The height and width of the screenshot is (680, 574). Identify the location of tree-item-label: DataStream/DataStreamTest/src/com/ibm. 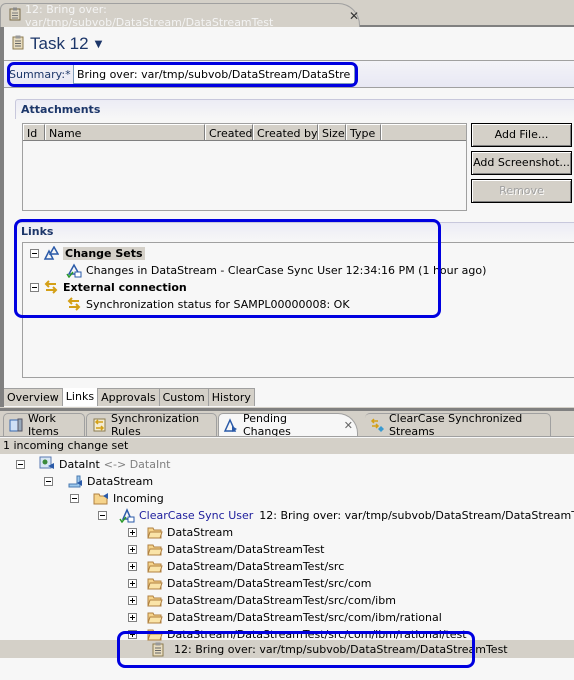
(281, 600).